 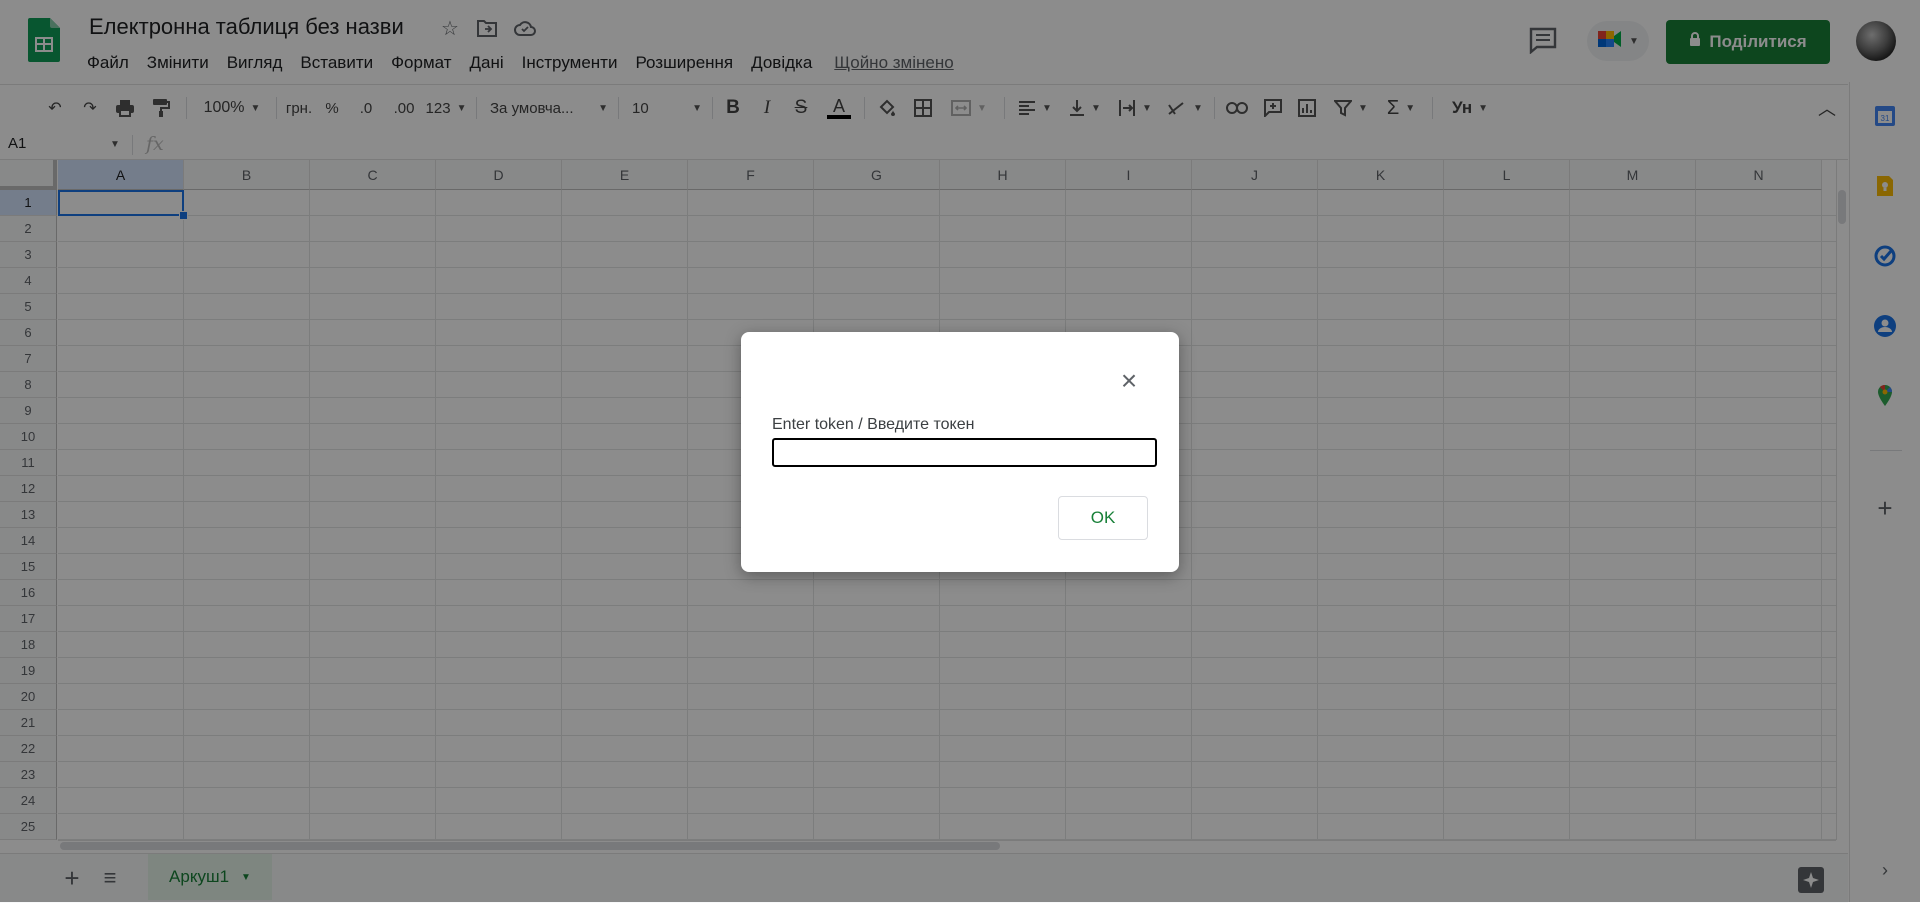 I want to click on close-icon: ×, so click(x=1129, y=380).